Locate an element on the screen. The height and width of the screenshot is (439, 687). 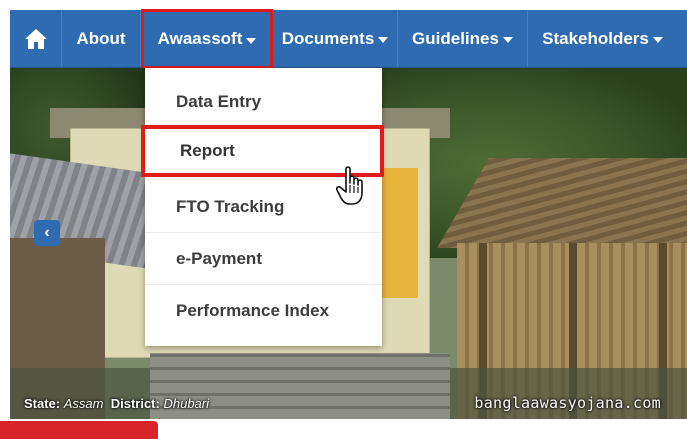
watermark-text: banglaawasyojana.com is located at coordinates (567, 403).